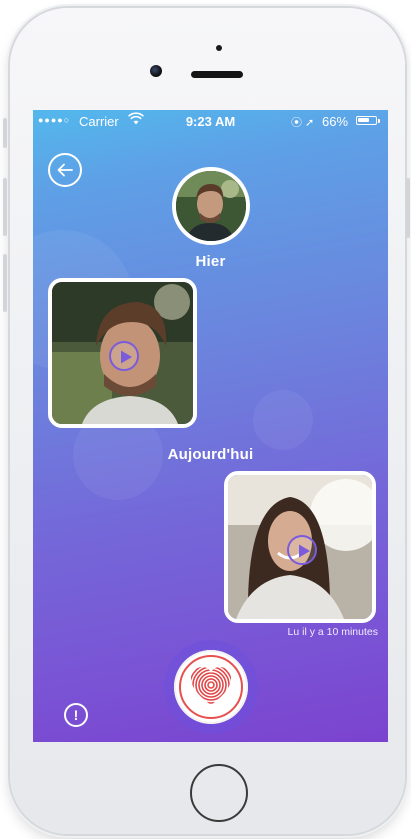 Image resolution: width=411 pixels, height=839 pixels. I want to click on proximity-sensor, so click(219, 48).